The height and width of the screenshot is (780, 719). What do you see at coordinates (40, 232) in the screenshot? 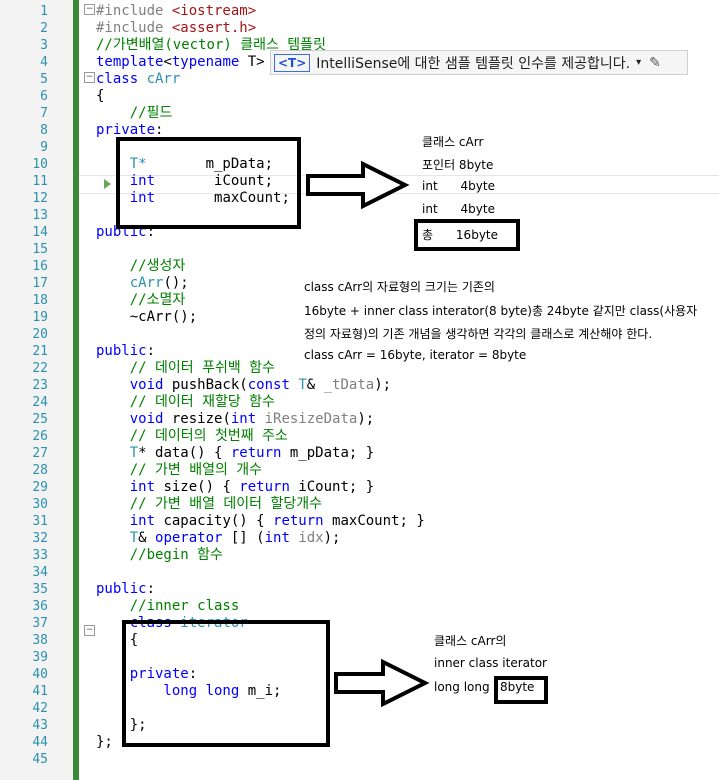
I see `line-number: 14` at bounding box center [40, 232].